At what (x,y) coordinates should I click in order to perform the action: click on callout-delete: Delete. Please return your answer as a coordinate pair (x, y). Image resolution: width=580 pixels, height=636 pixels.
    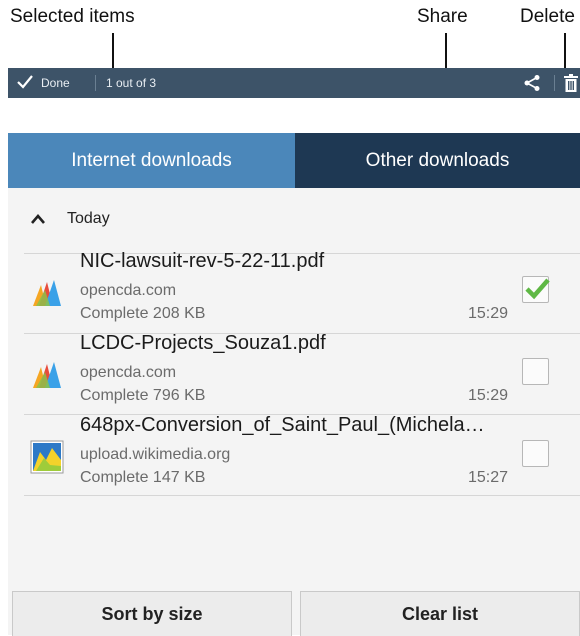
    Looking at the image, I should click on (547, 16).